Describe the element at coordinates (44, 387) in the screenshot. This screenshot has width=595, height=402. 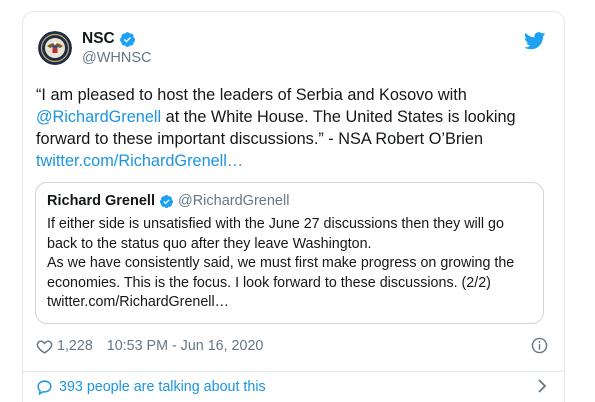
I see `comment-bubble-icon` at that location.